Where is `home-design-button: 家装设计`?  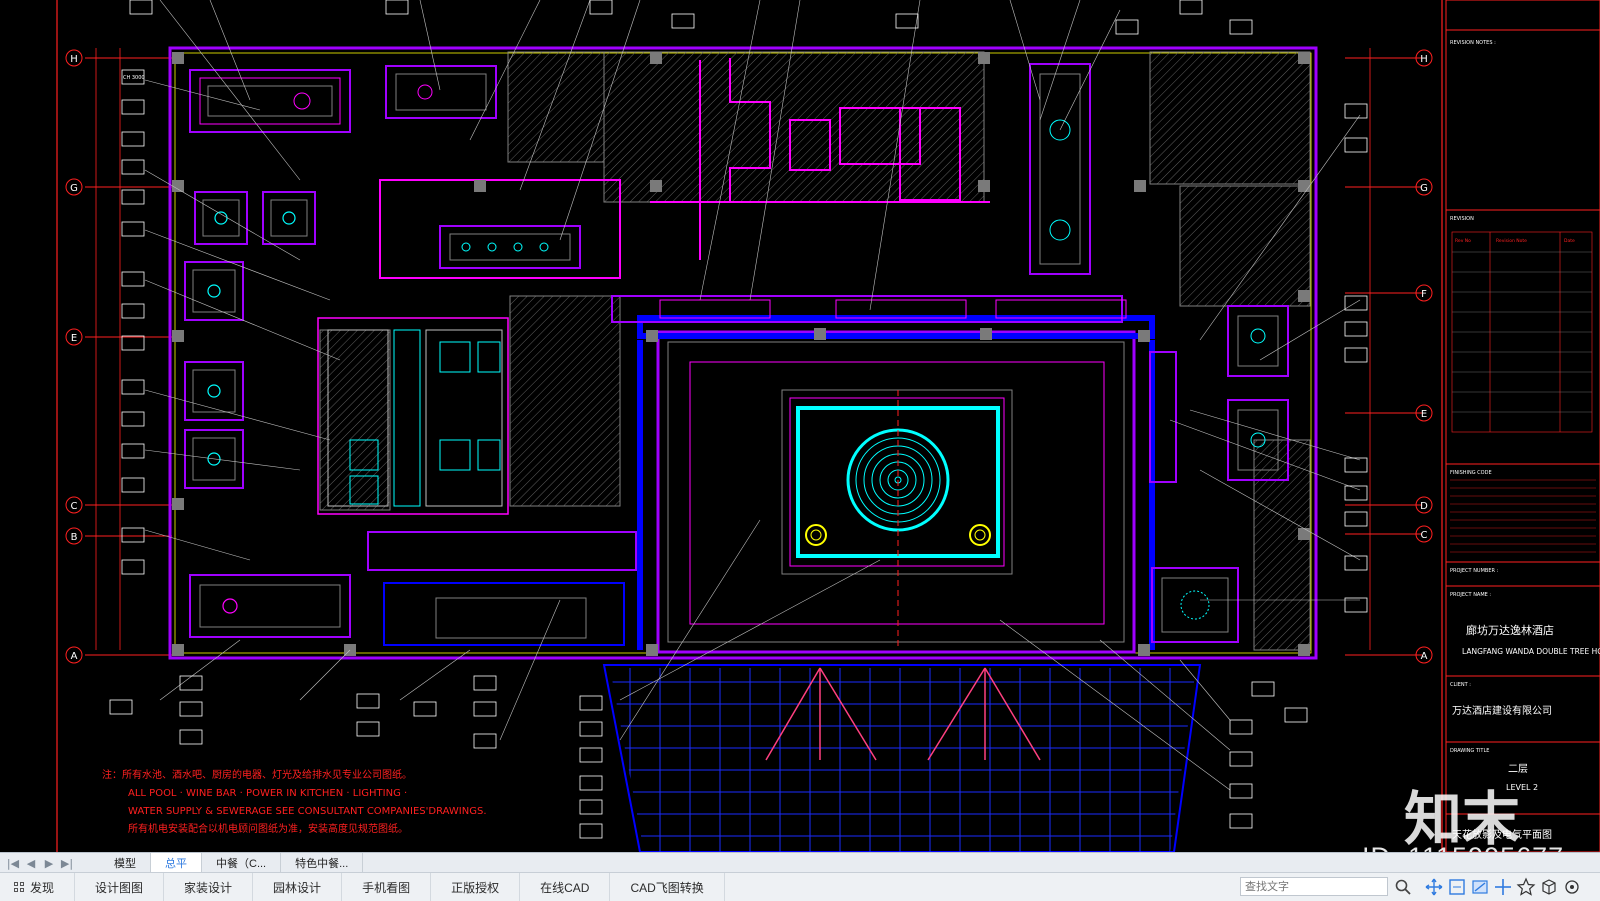
home-design-button: 家装设计 is located at coordinates (209, 887).